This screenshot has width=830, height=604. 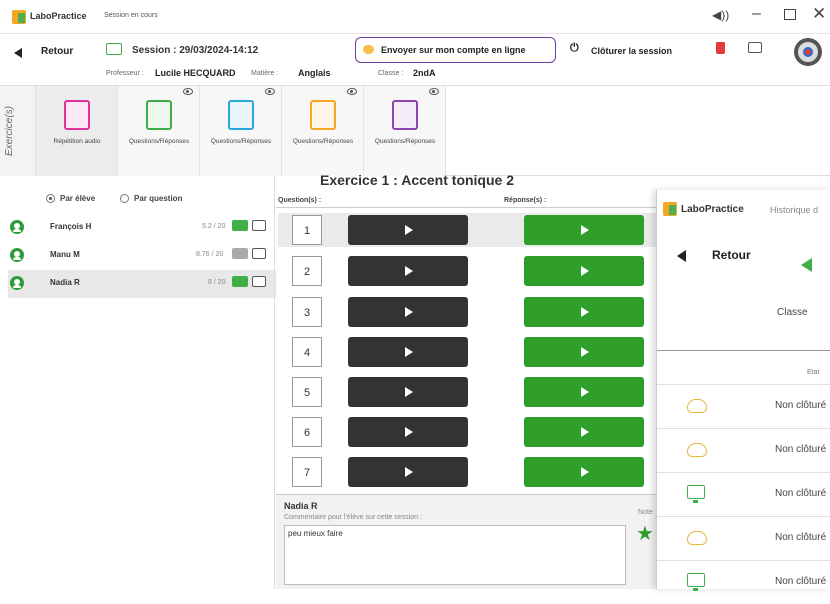 I want to click on radio-by-student, so click(x=50, y=198).